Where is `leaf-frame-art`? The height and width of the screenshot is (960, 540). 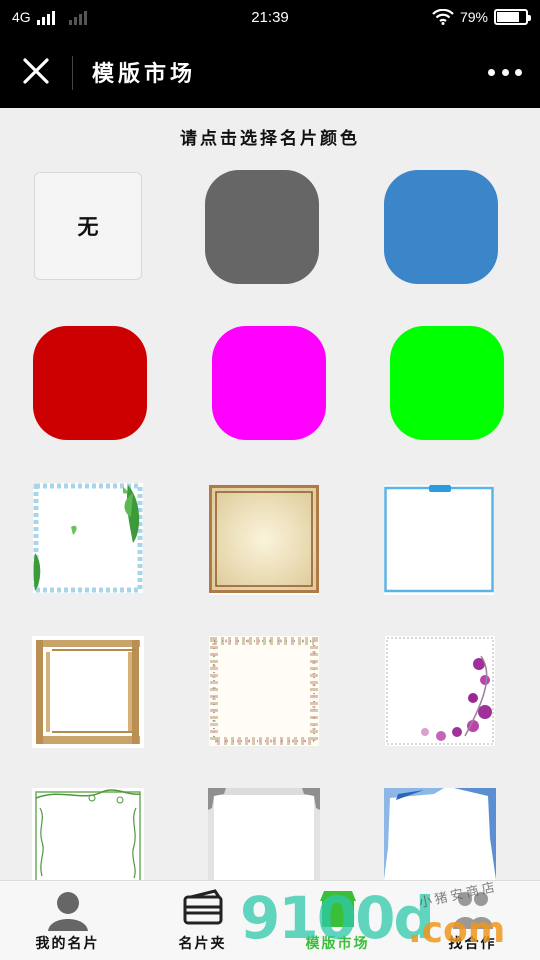
leaf-frame-art is located at coordinates (88, 538).